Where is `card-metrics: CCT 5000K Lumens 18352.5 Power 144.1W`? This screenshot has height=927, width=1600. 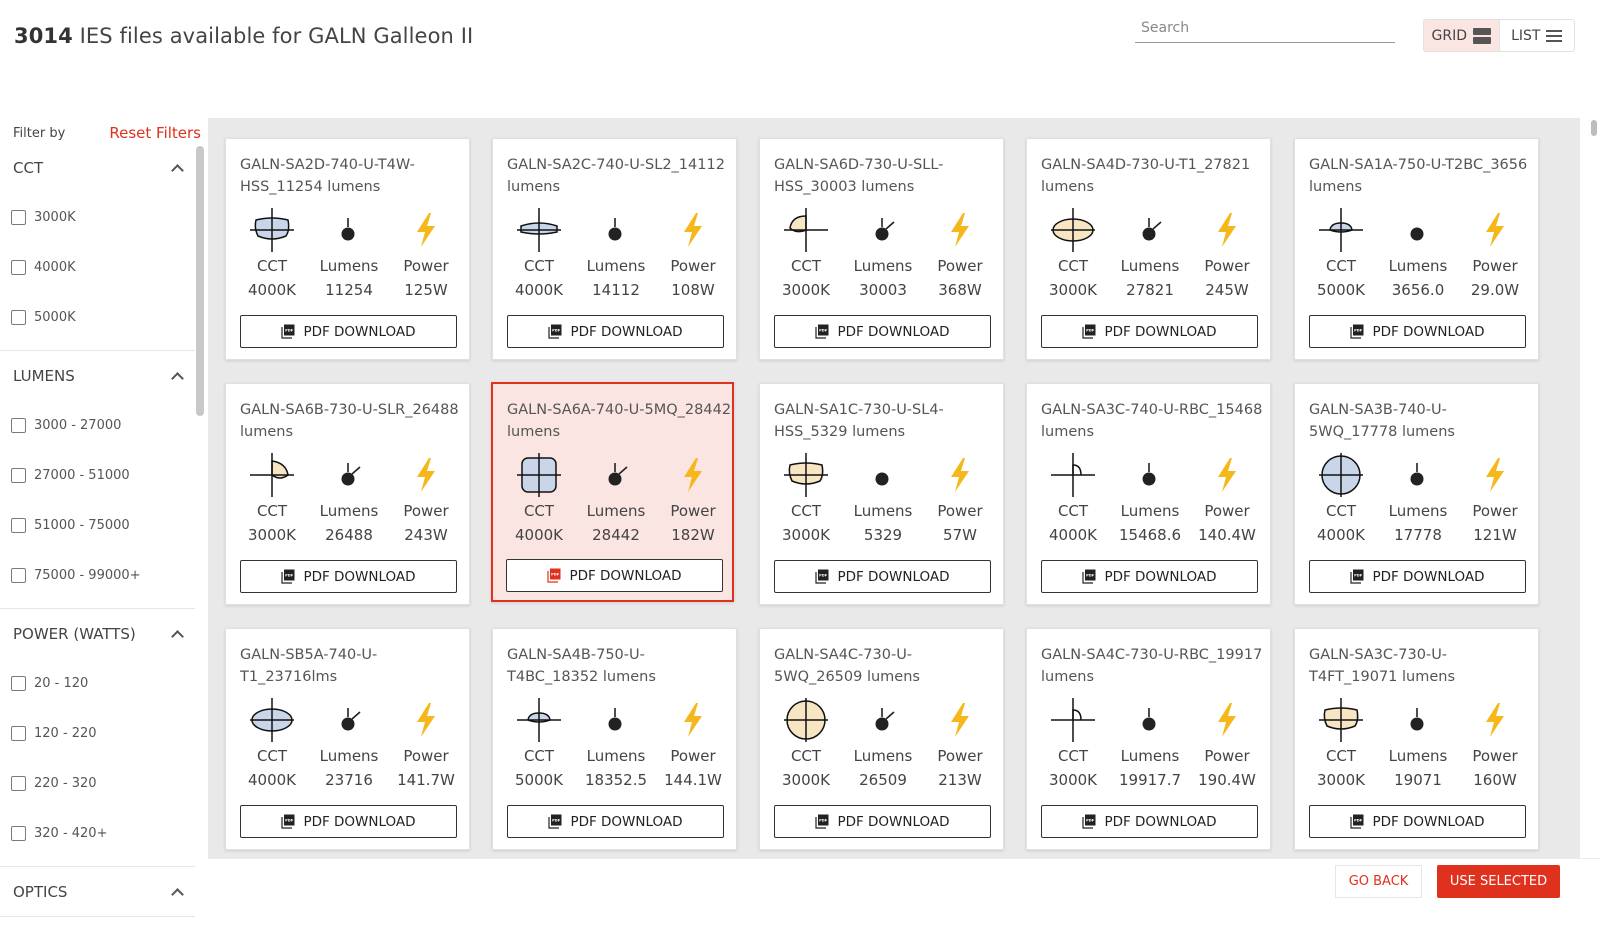
card-metrics: CCT 5000K Lumens 18352.5 Power 144.1W is located at coordinates (614, 748).